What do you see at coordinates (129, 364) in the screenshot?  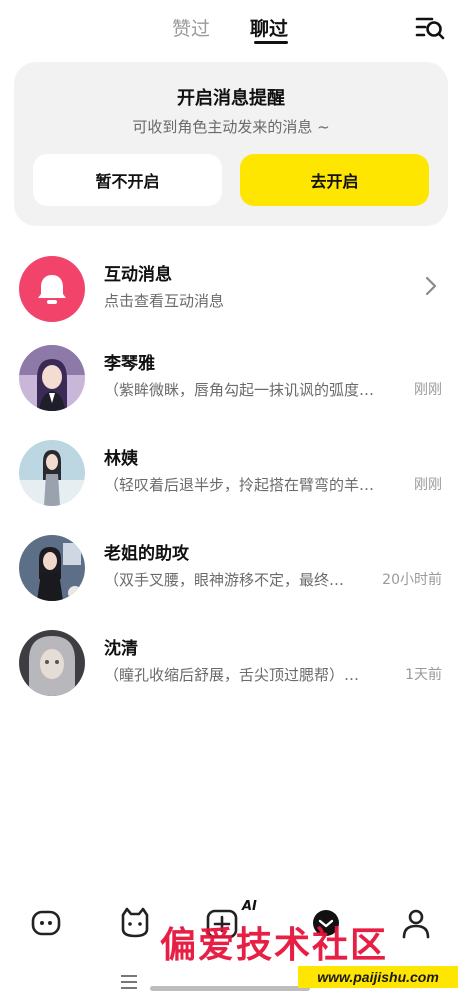 I see `chat-name: 李琴雅` at bounding box center [129, 364].